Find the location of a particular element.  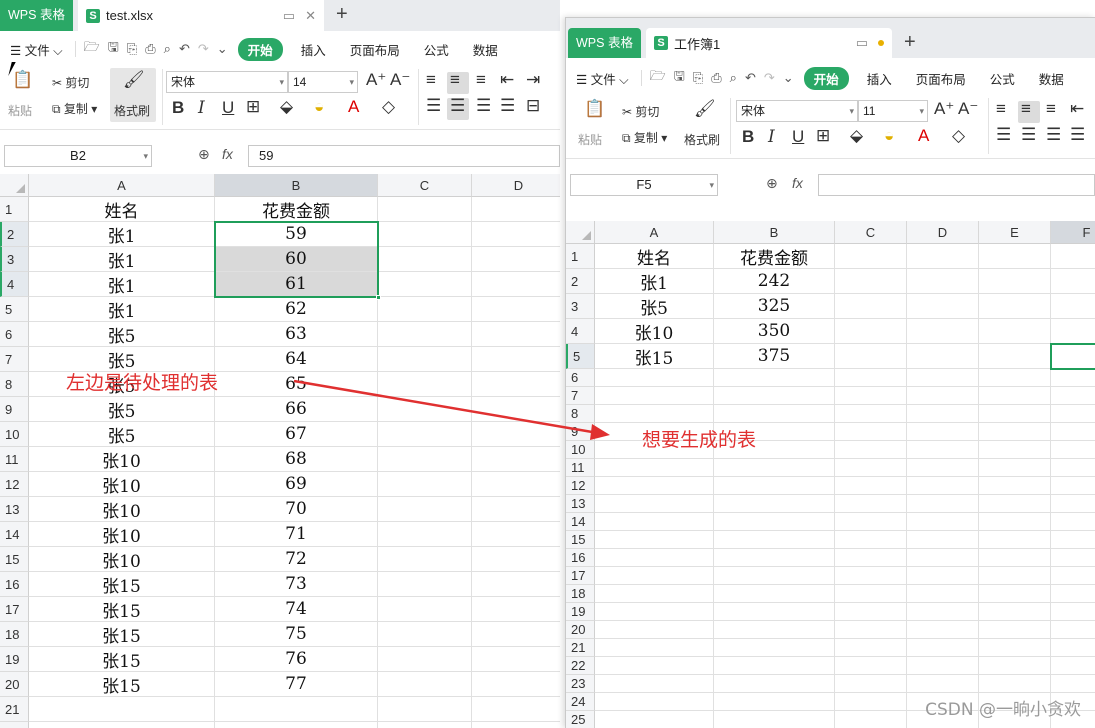

cell-a11: 张10 is located at coordinates (122, 459).